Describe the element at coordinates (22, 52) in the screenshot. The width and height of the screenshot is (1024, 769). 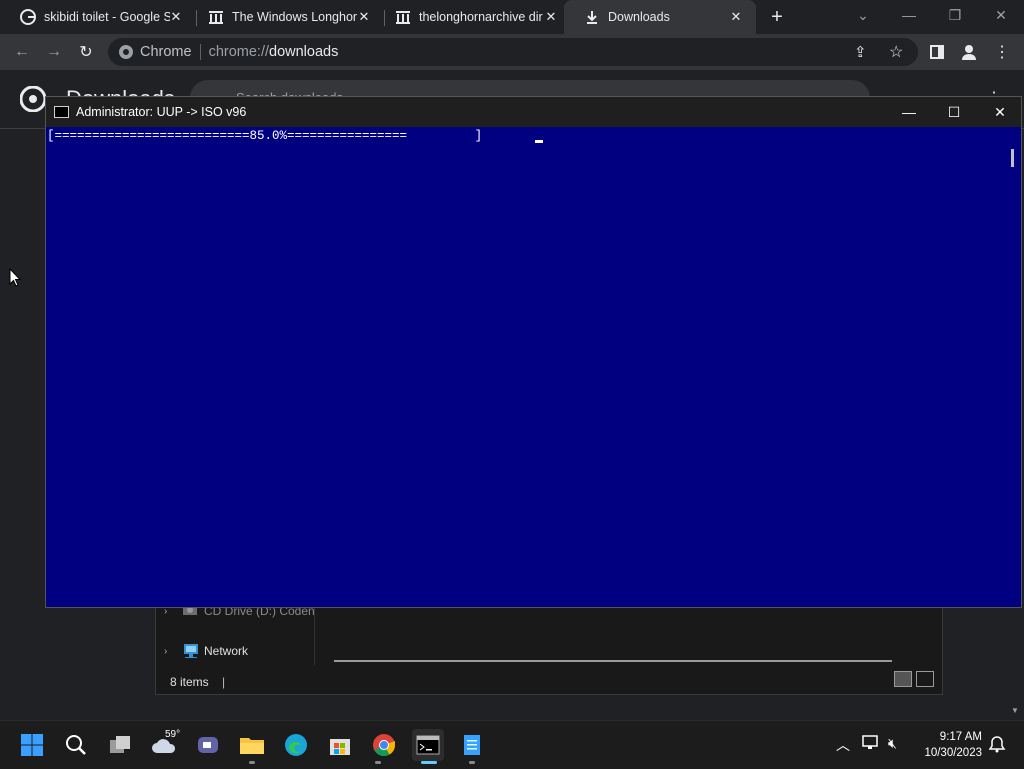
I see `back-arrow-icon: ←` at that location.